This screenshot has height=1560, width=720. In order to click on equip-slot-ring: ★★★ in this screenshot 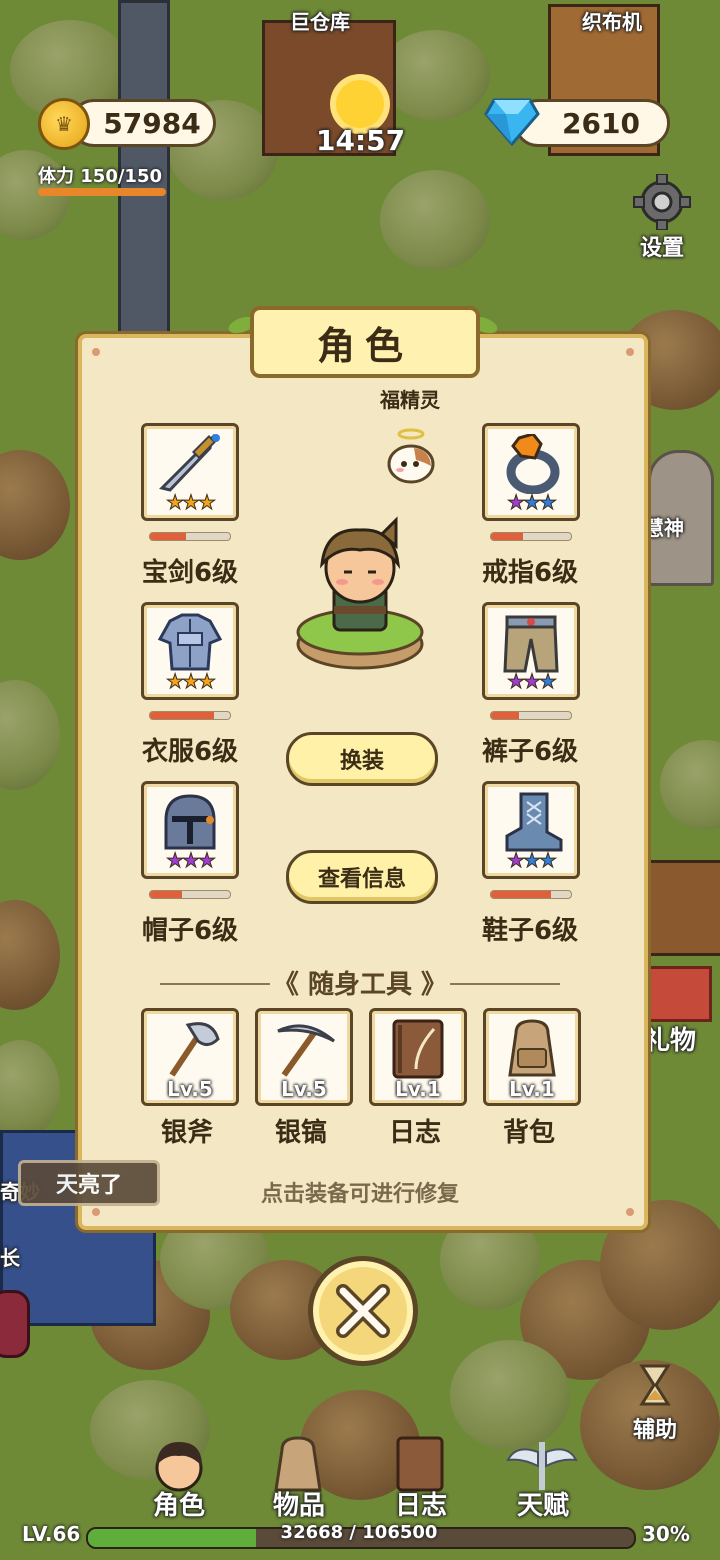, I will do `click(531, 472)`.